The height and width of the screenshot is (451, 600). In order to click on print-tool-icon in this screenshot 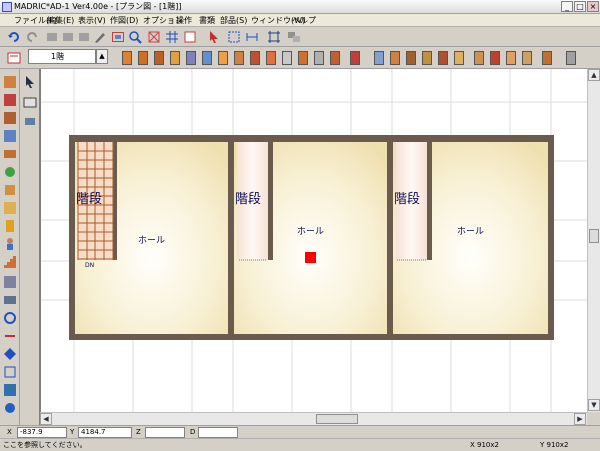, I will do `click(30, 121)`.